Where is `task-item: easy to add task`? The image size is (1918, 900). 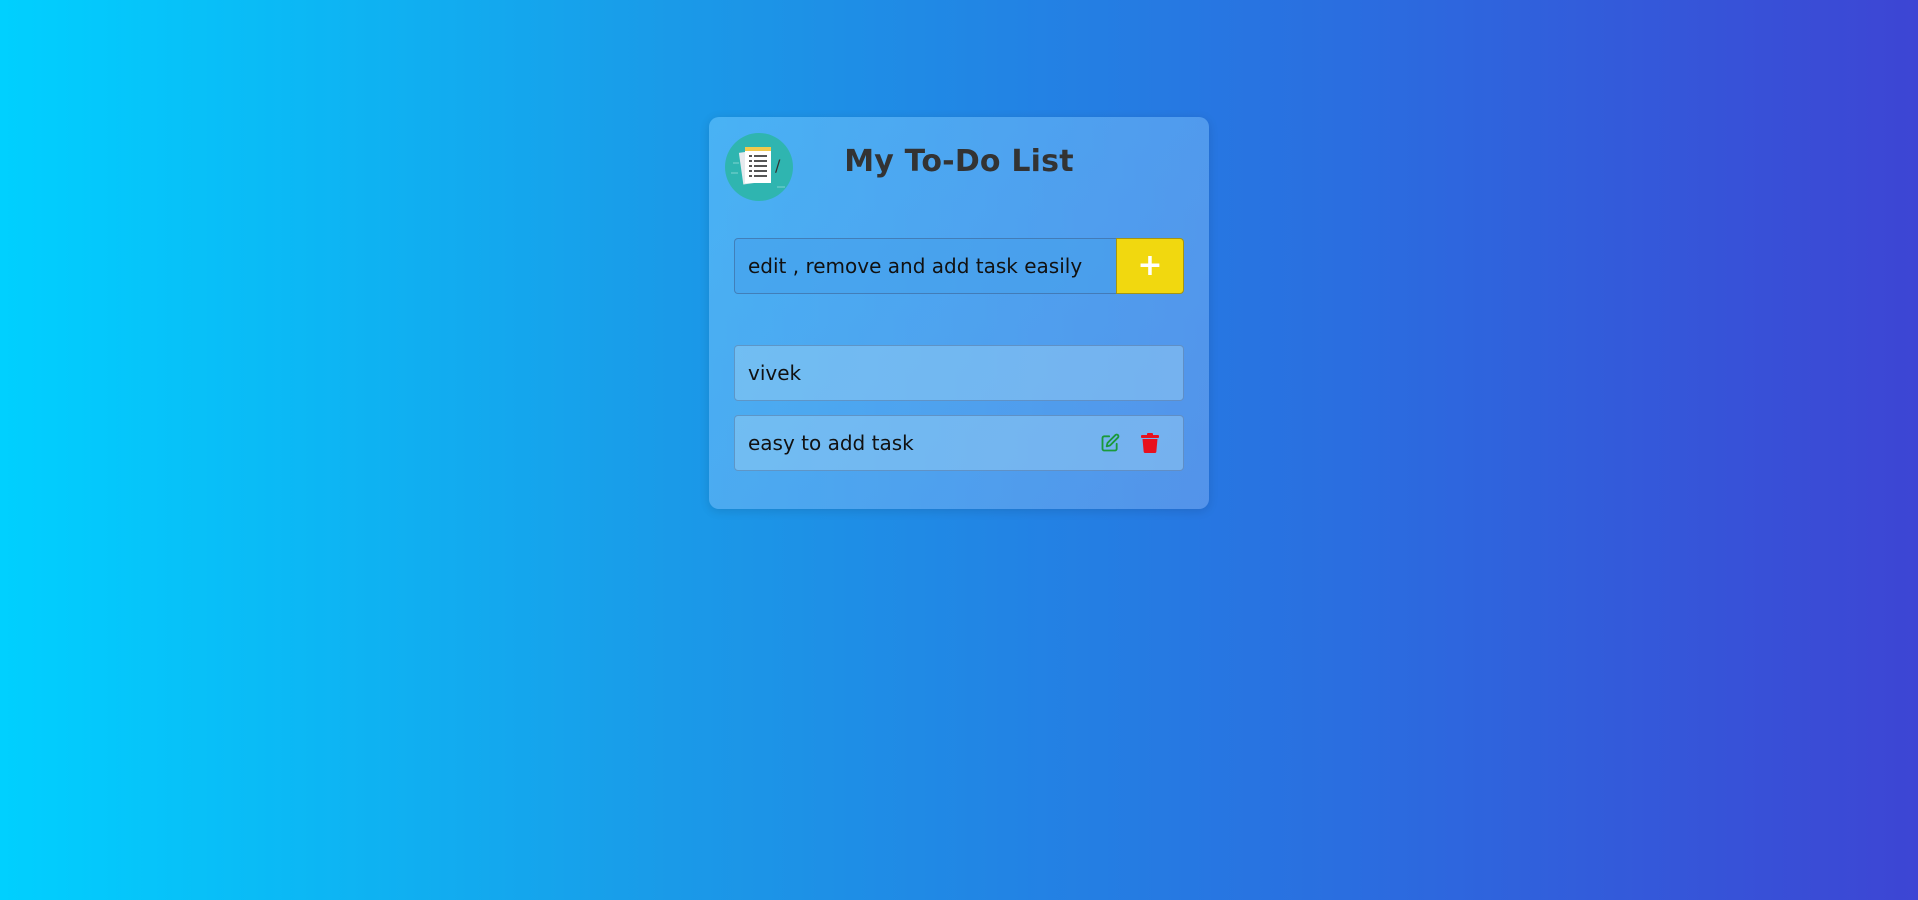 task-item: easy to add task is located at coordinates (959, 443).